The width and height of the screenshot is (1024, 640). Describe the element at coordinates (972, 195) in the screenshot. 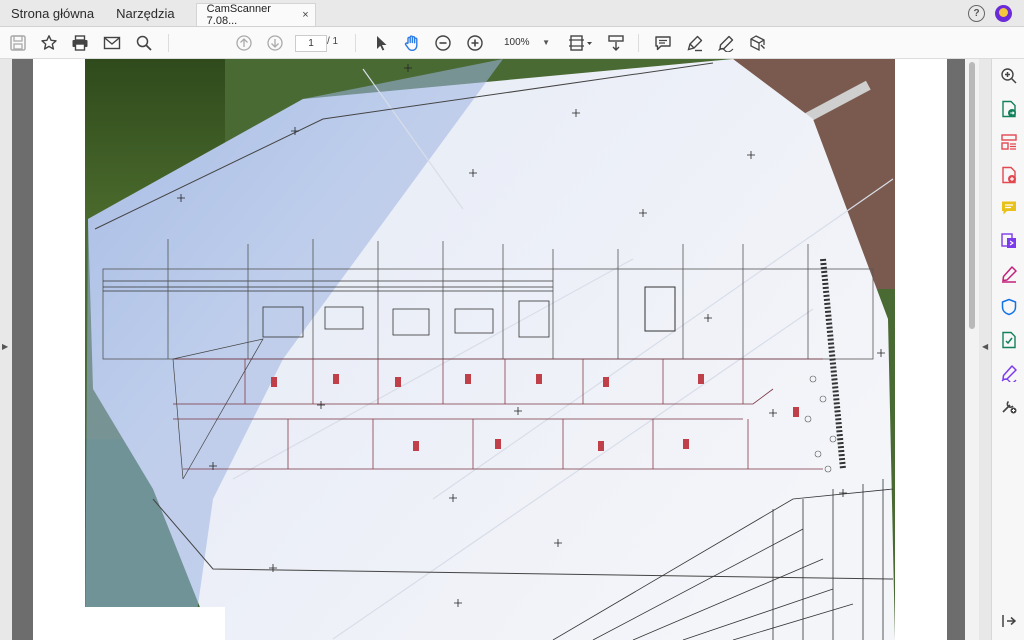

I see `scrollbar-thumb` at that location.